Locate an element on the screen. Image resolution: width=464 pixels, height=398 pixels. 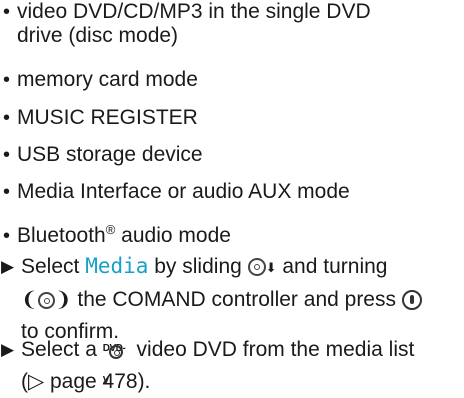
list-item-text: Media Interface or audio AUX mode is located at coordinates (183, 191).